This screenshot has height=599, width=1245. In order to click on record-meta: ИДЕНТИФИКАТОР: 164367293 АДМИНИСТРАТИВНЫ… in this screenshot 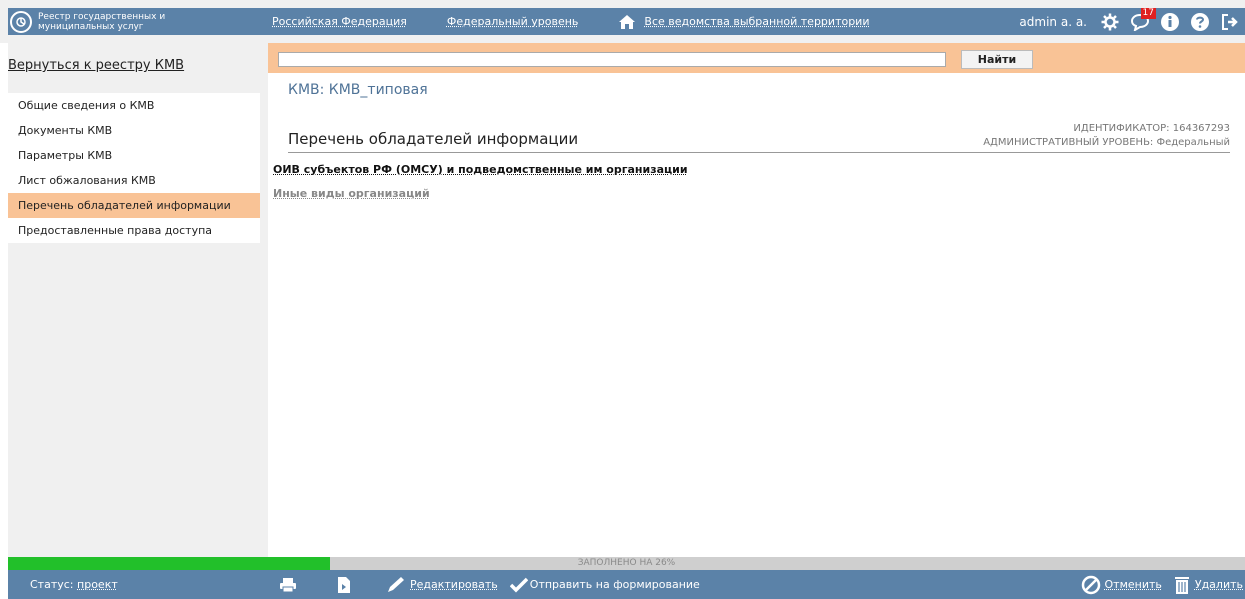, I will do `click(1106, 136)`.